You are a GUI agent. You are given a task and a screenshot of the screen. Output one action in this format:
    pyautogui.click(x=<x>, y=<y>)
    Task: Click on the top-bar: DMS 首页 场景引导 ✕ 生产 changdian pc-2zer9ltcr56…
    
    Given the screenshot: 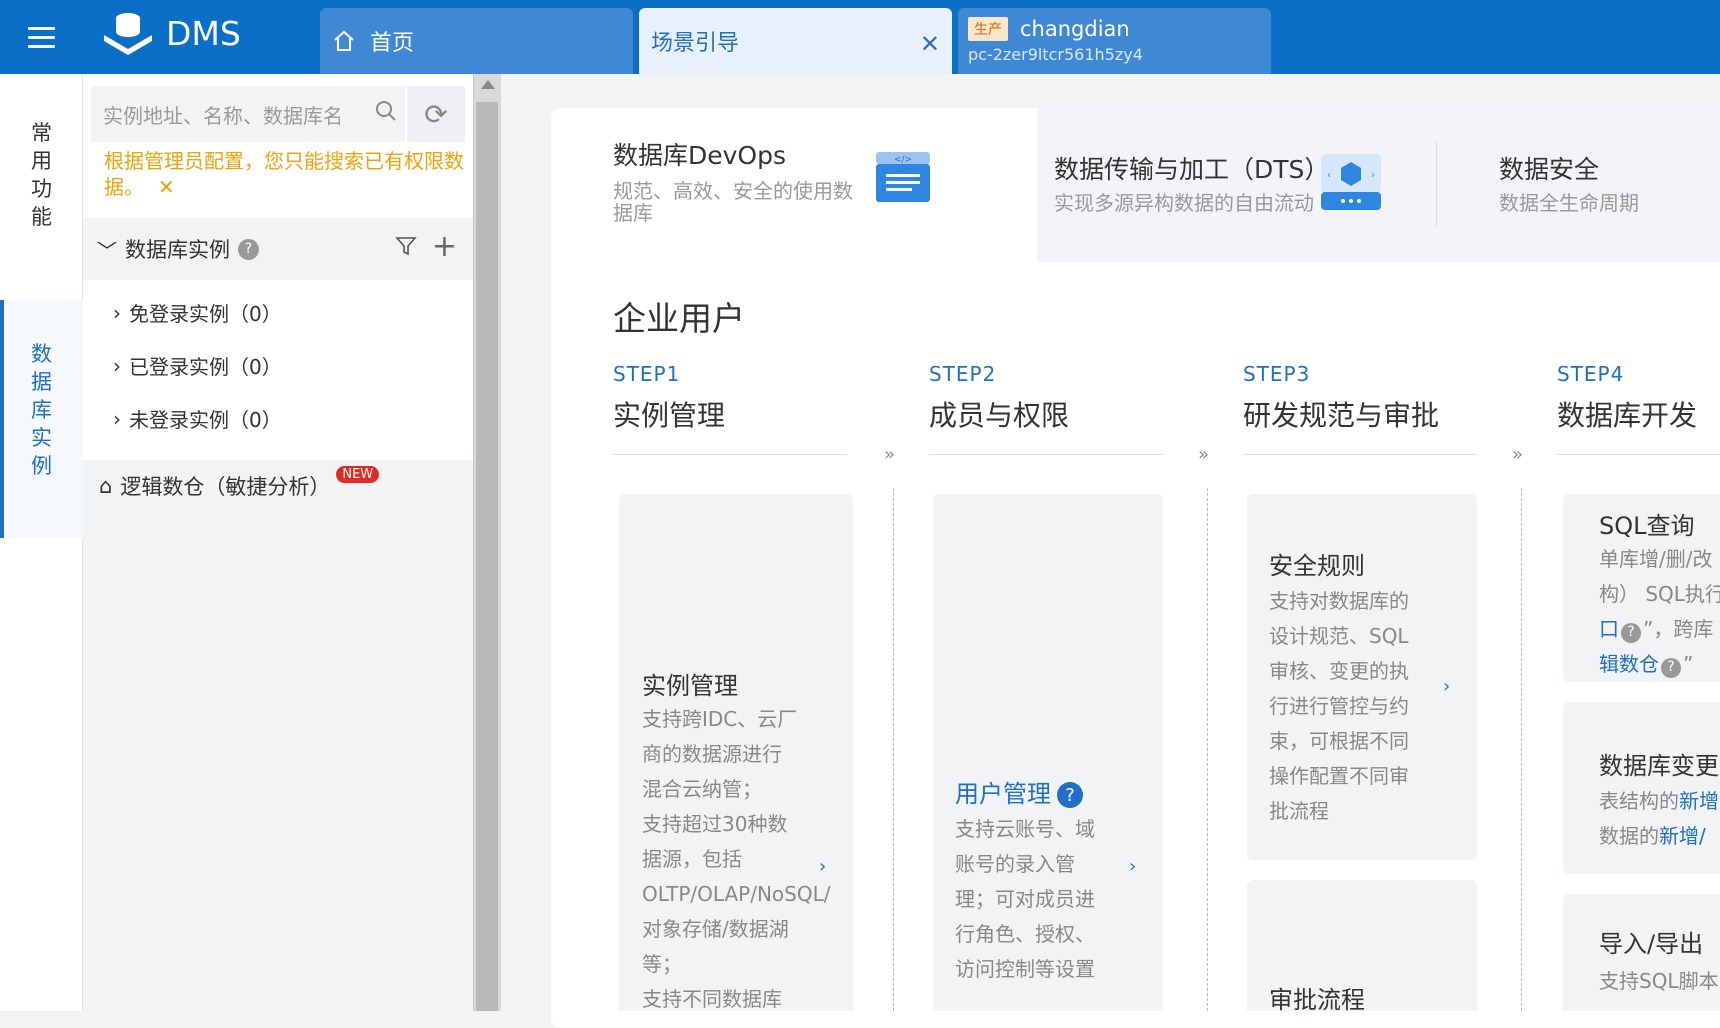 What is the action you would take?
    pyautogui.click(x=860, y=37)
    